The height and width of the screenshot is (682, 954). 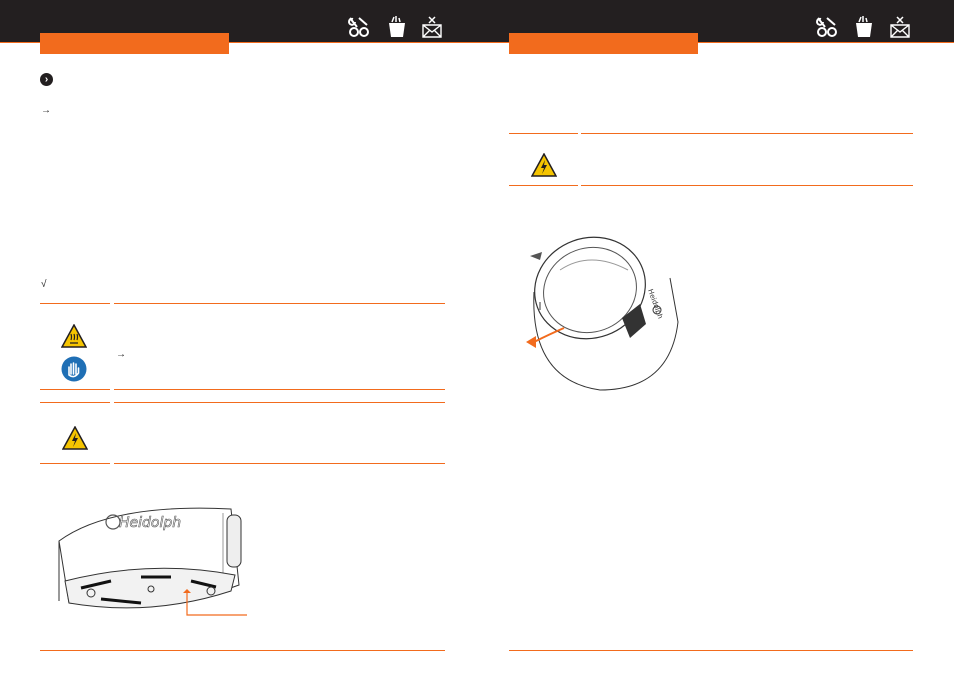 I want to click on warning-box-2-top-rule-right, so click(x=279, y=402).